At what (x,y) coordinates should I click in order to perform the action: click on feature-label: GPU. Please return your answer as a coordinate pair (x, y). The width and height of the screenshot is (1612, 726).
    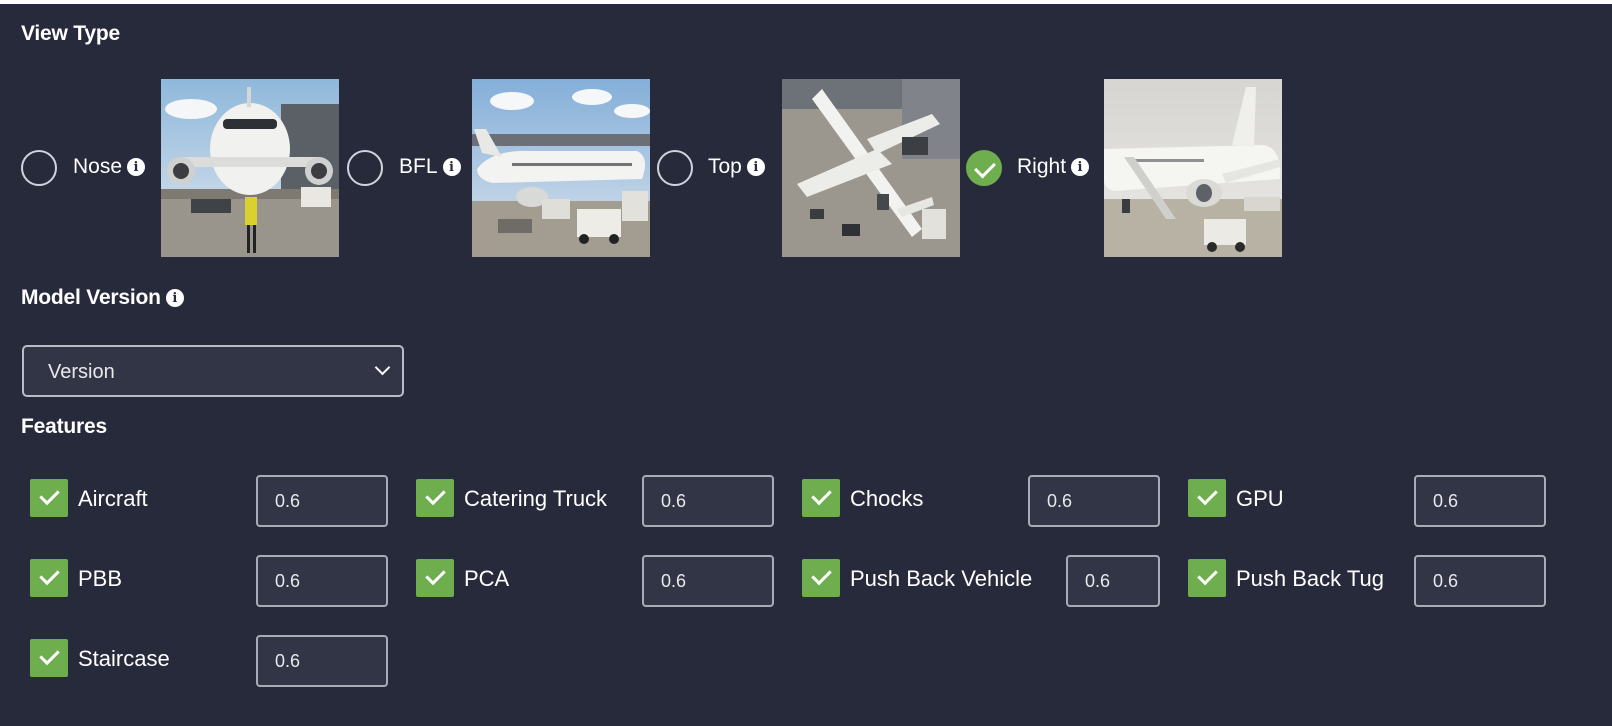
    Looking at the image, I should click on (1260, 498).